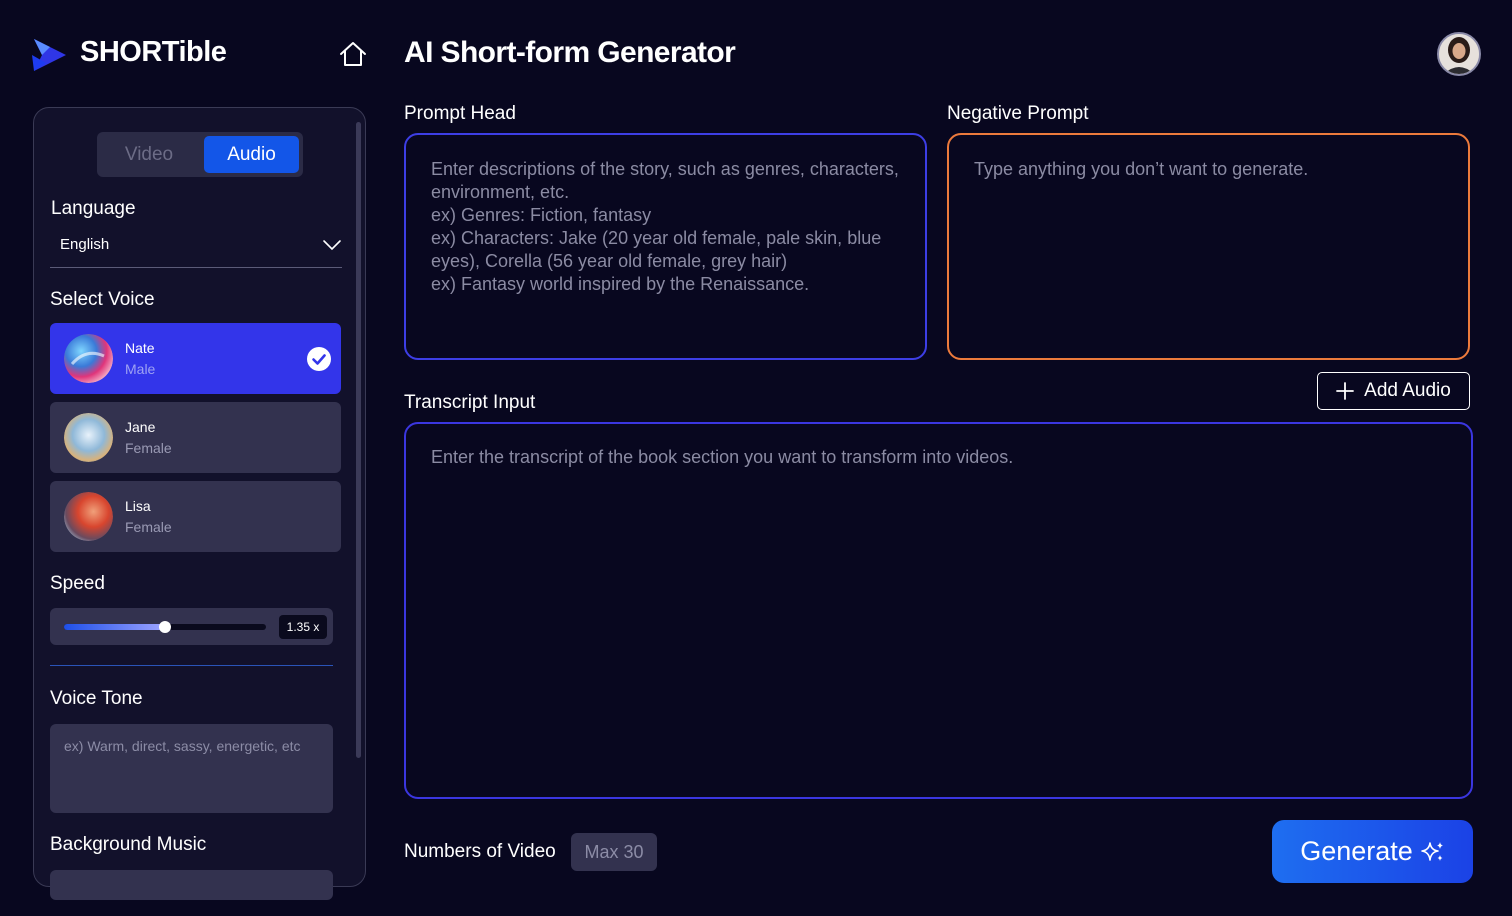  Describe the element at coordinates (319, 359) in the screenshot. I see `check-circle-icon` at that location.